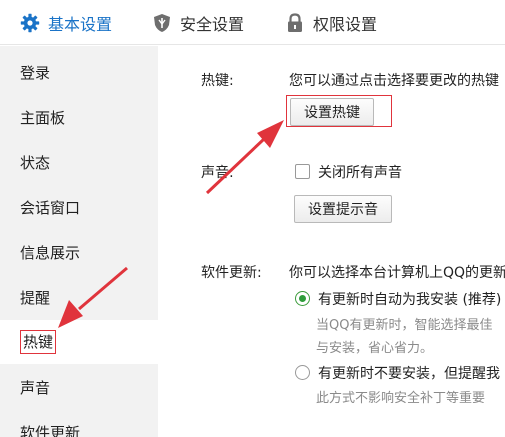  Describe the element at coordinates (79, 297) in the screenshot. I see `sidebar-item-reminder: 提醒` at that location.